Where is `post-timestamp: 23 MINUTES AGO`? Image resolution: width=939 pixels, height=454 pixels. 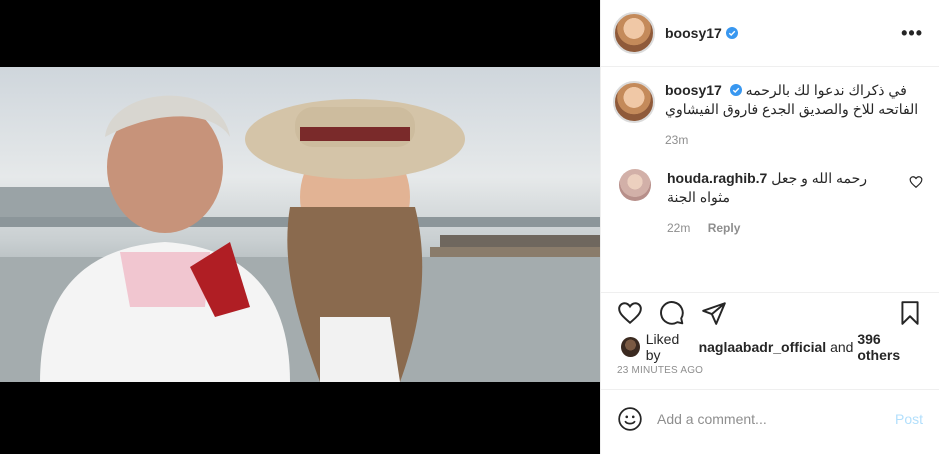 post-timestamp: 23 MINUTES AGO is located at coordinates (770, 373).